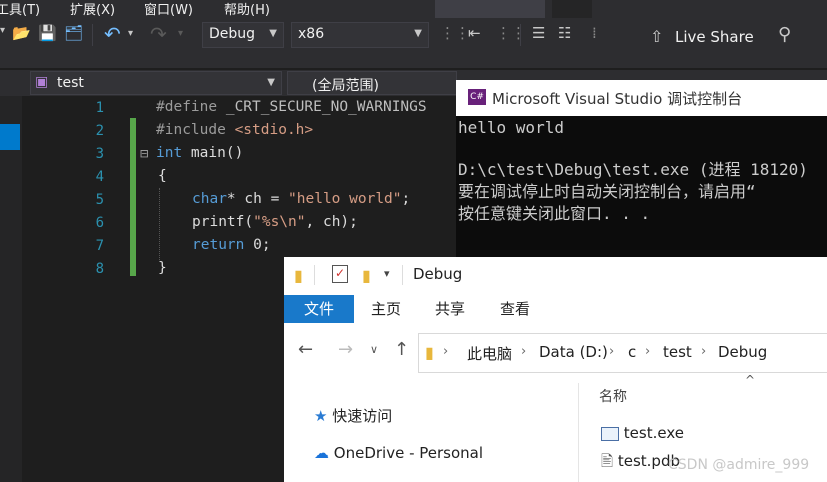 The image size is (827, 482). I want to click on title-divider, so click(402, 275).